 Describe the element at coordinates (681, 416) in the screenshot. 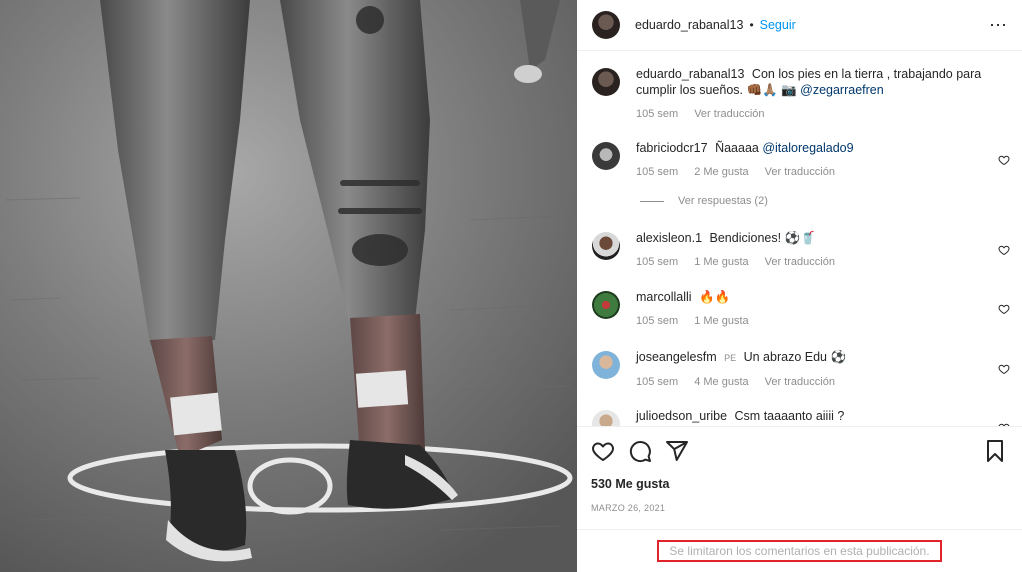

I see `comment-username: julioedson_uribe` at that location.